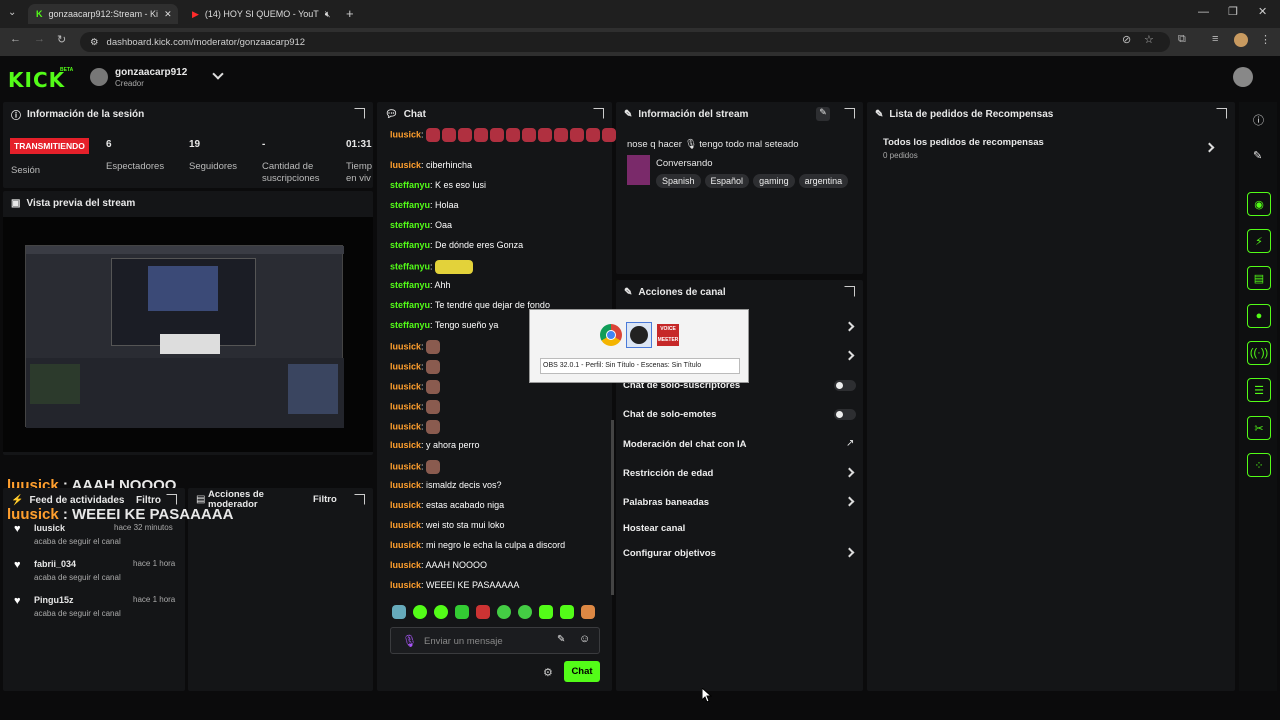 The image size is (1280, 720). Describe the element at coordinates (548, 672) in the screenshot. I see `gear-icon: ⚙` at that location.